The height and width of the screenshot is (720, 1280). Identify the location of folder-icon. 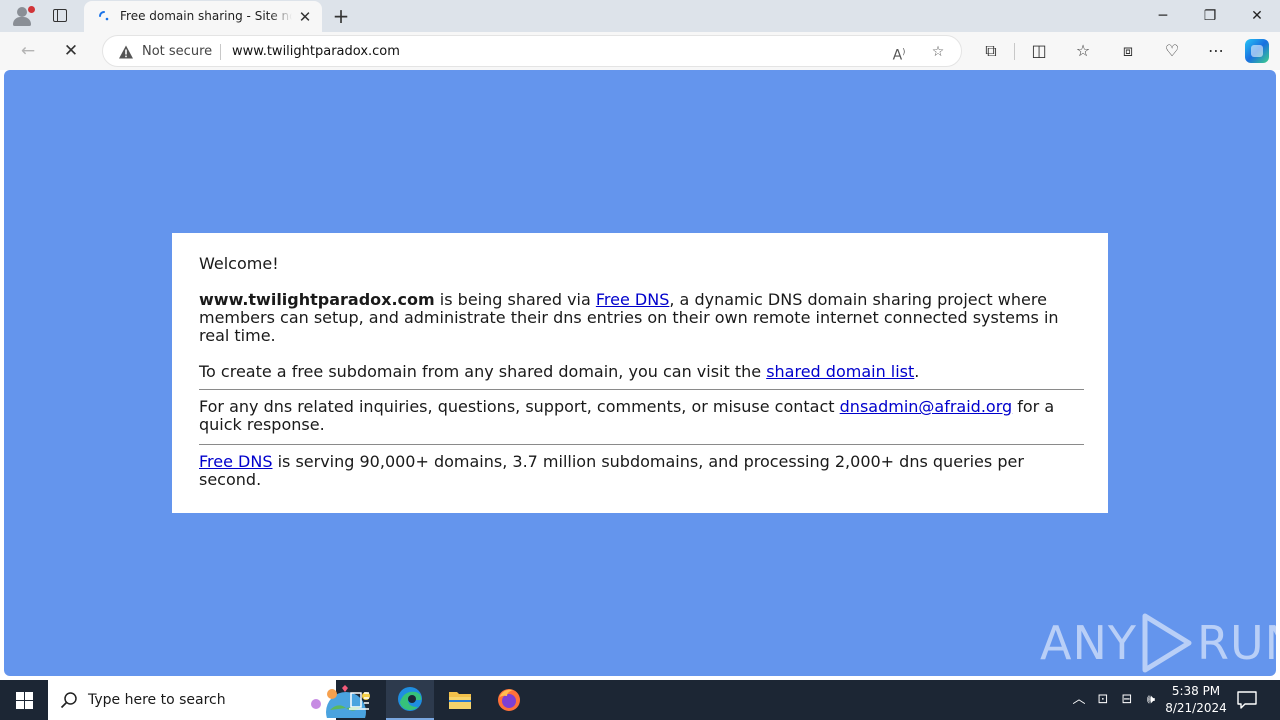
(460, 700).